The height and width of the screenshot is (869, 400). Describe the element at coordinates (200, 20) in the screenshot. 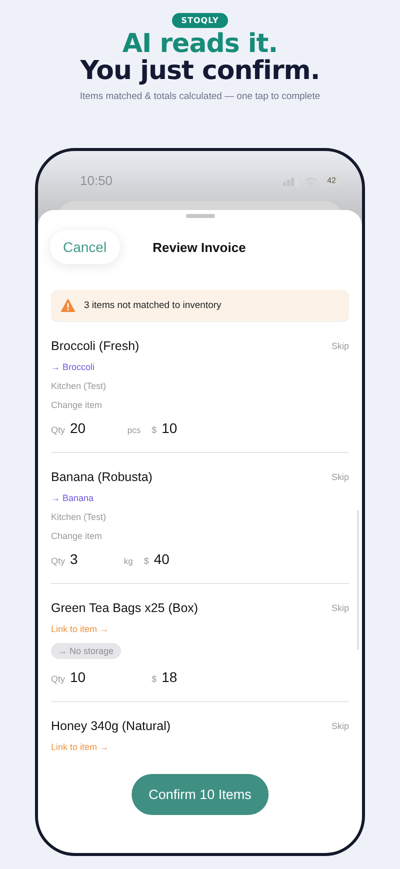

I see `brand-badge: STOQLY` at that location.